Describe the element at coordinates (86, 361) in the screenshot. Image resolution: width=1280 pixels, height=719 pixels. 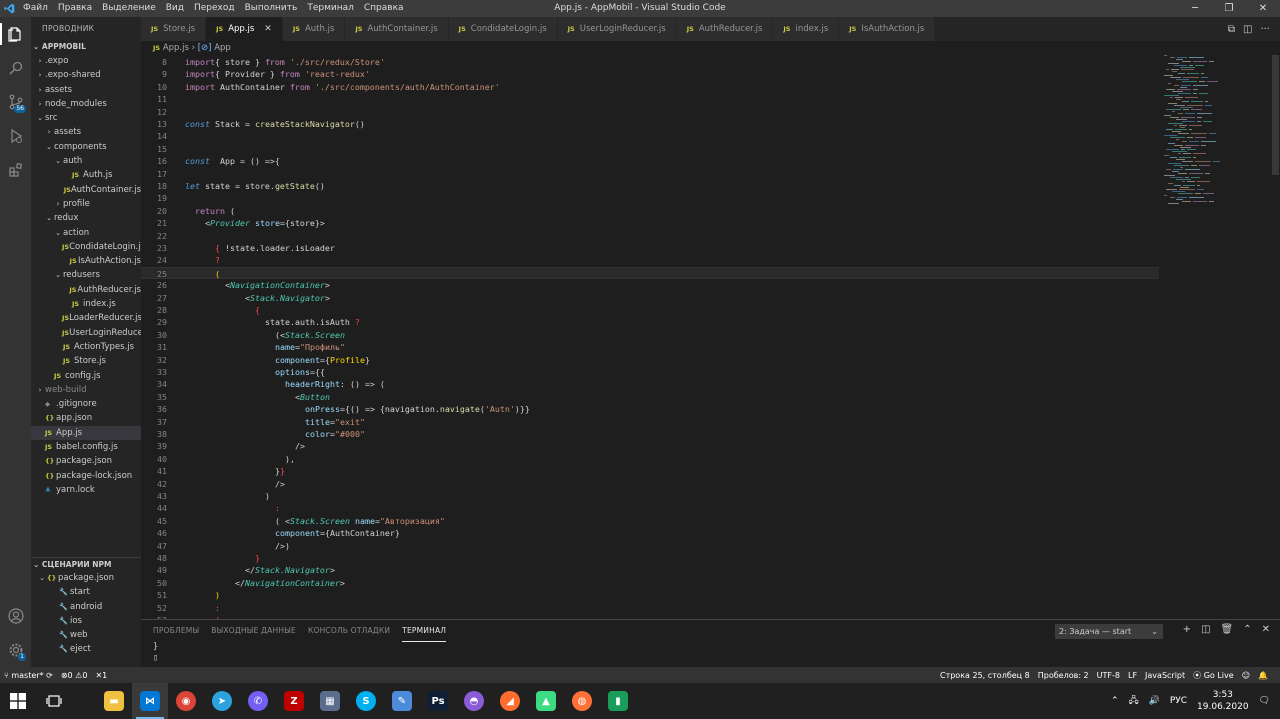
I see `tree-file: JS Store.js` at that location.